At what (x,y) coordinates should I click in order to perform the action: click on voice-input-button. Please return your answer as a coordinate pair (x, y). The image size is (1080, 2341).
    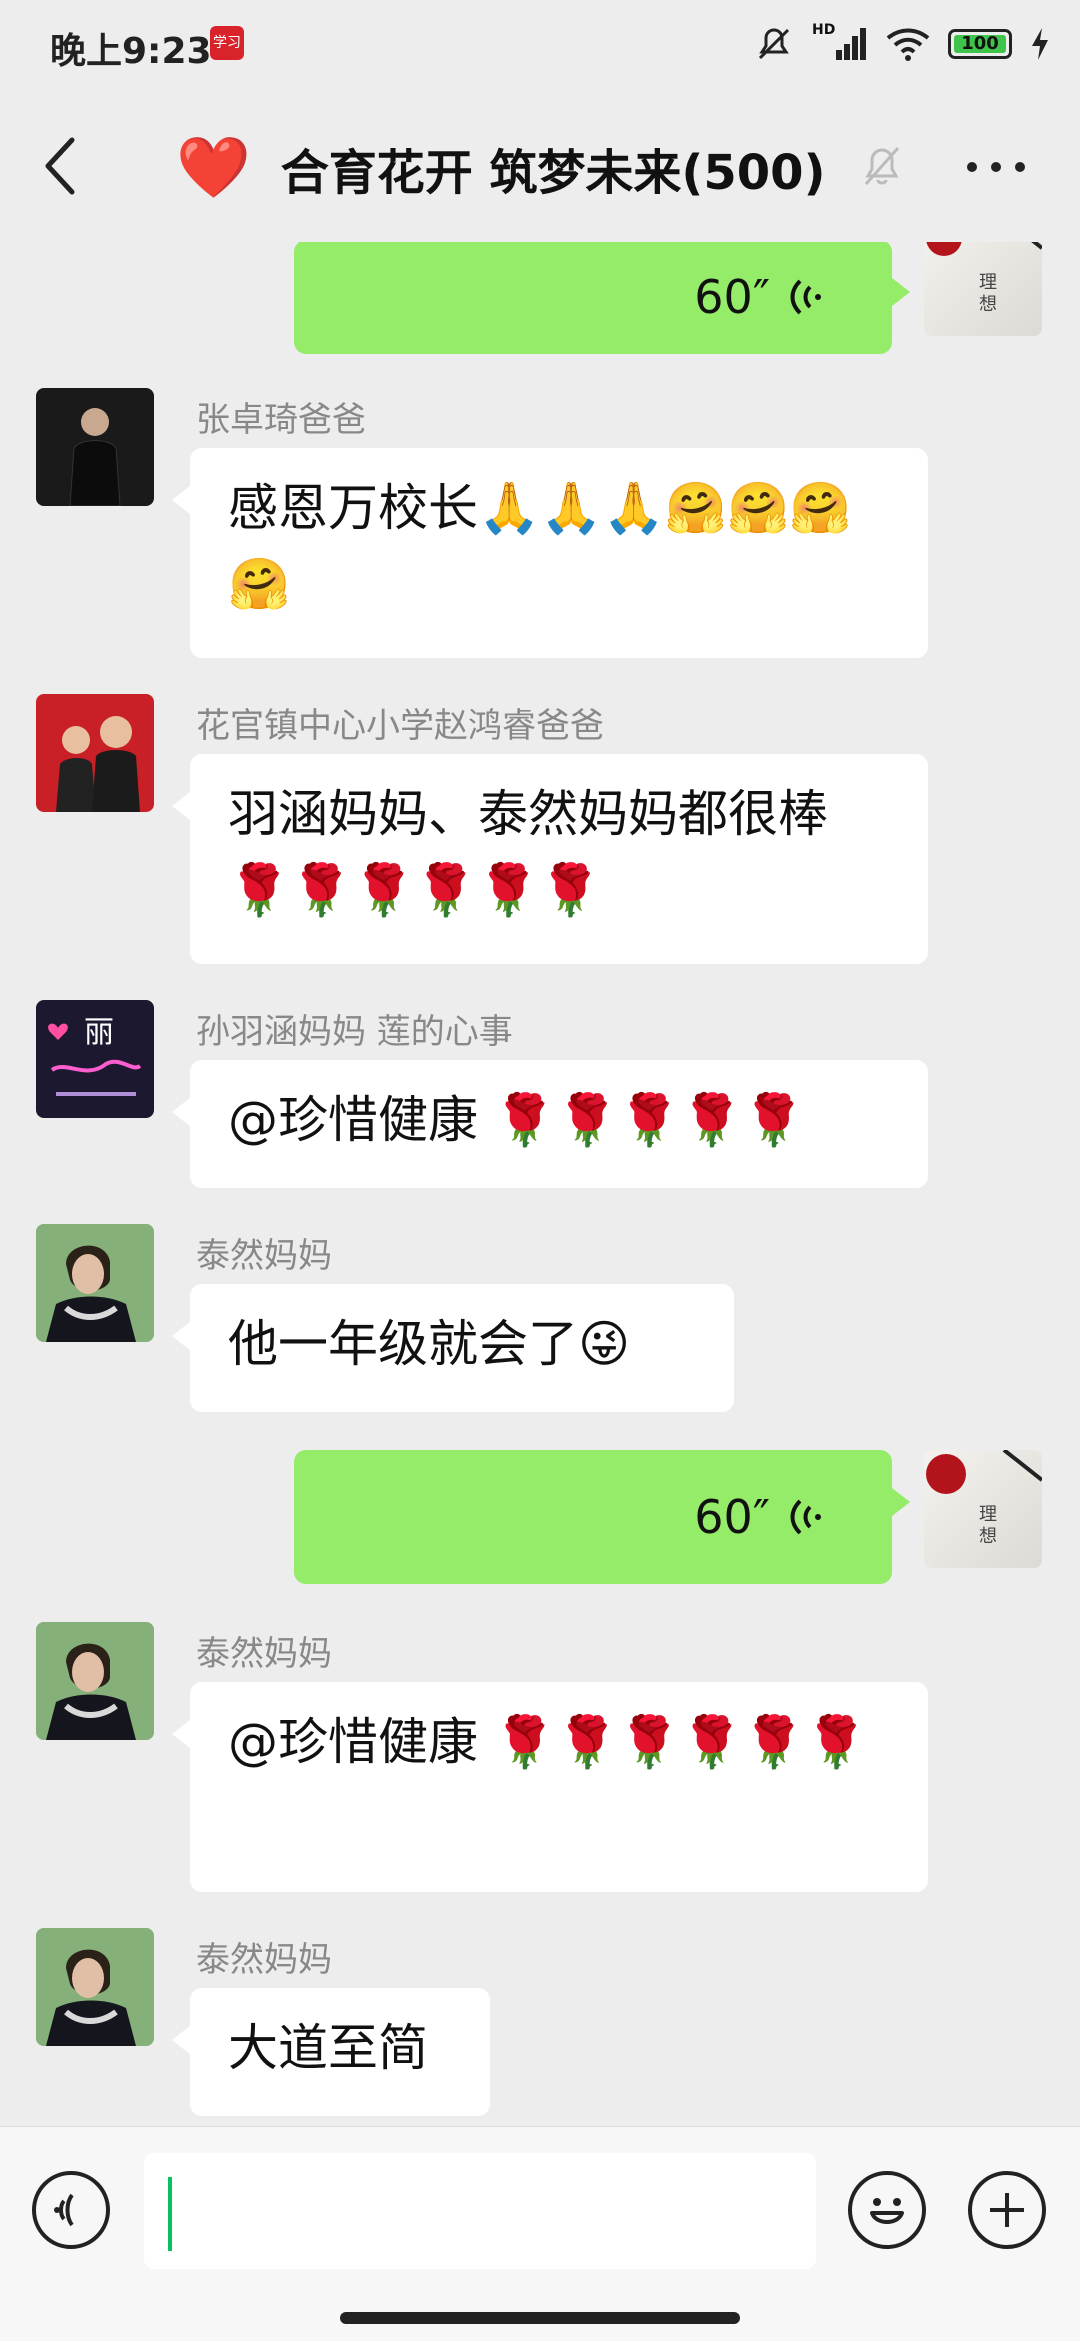
    Looking at the image, I should click on (71, 2210).